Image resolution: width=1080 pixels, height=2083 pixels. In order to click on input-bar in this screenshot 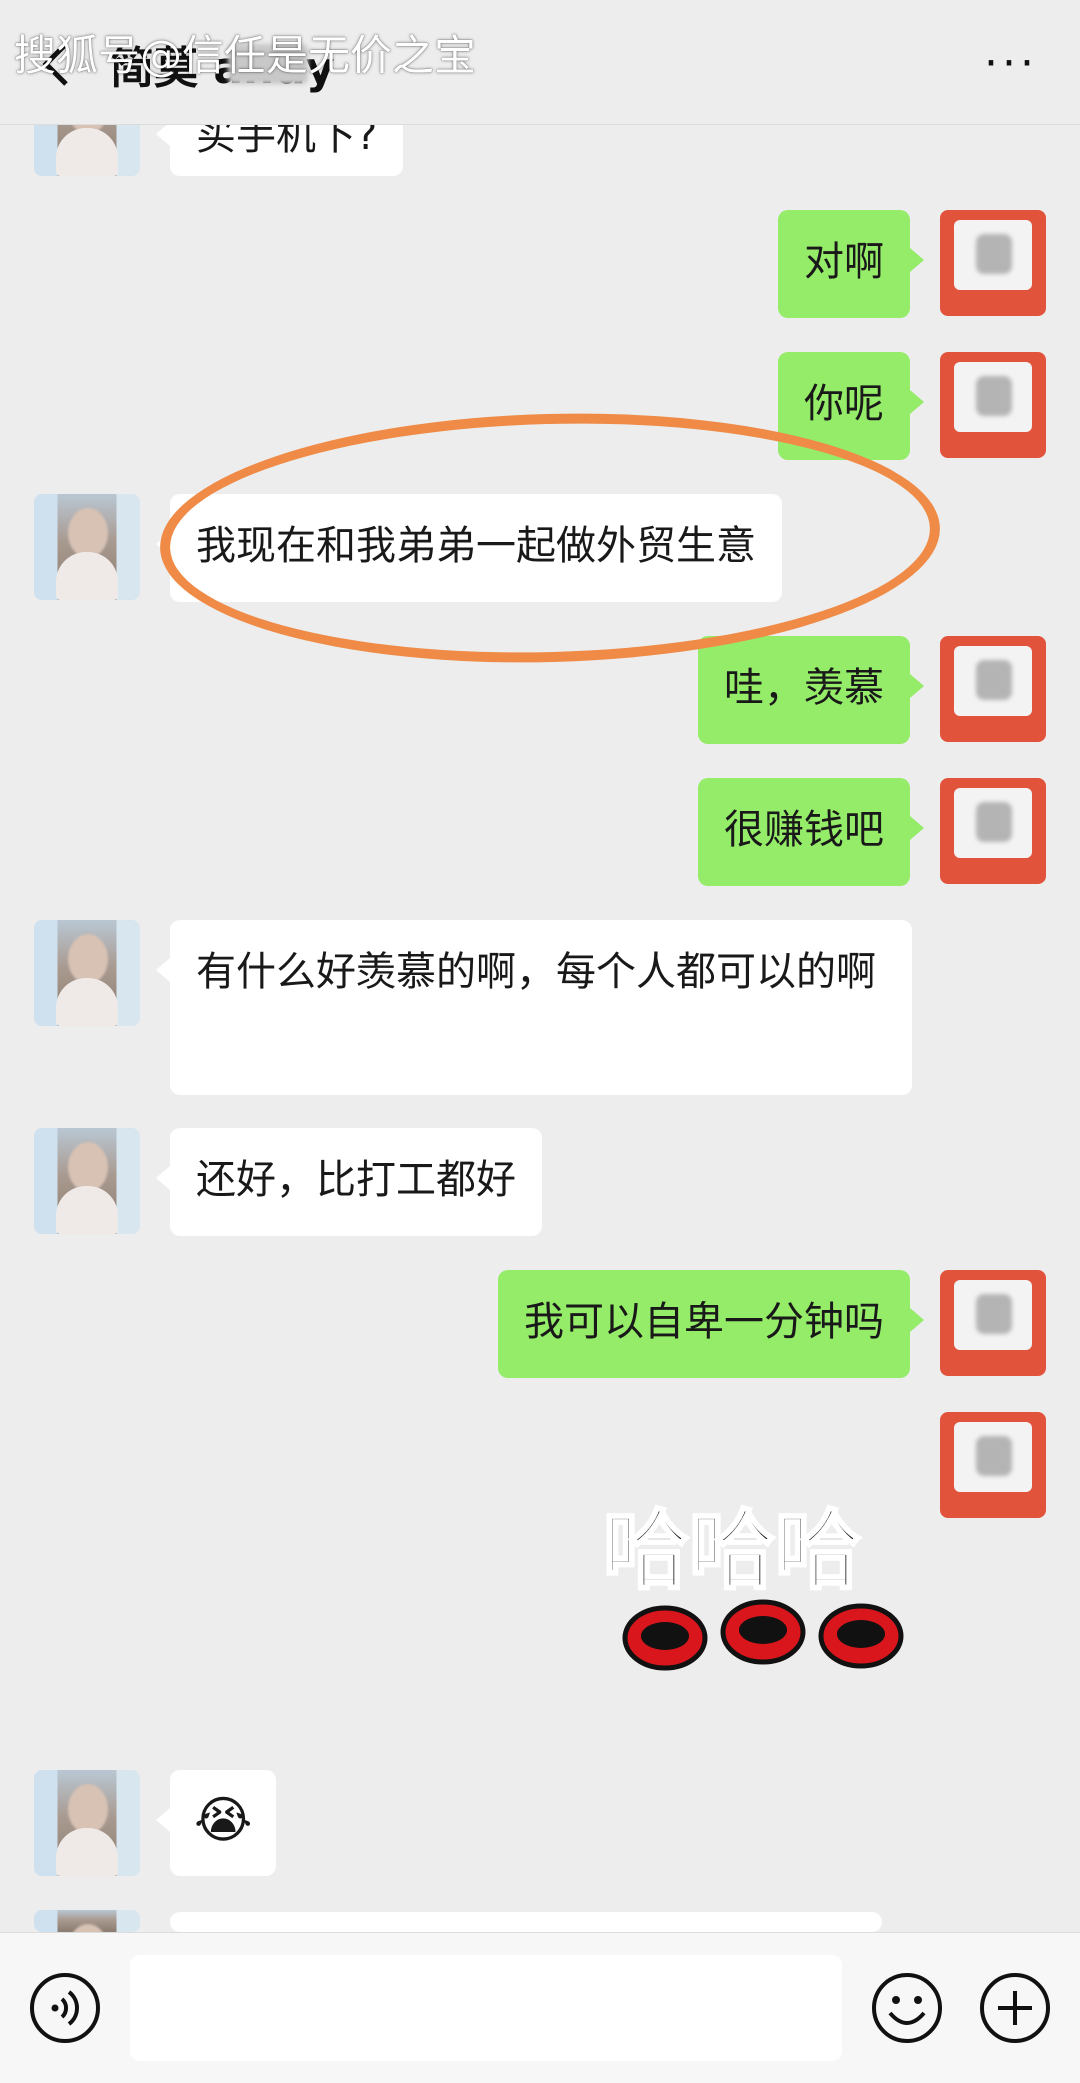, I will do `click(540, 2007)`.